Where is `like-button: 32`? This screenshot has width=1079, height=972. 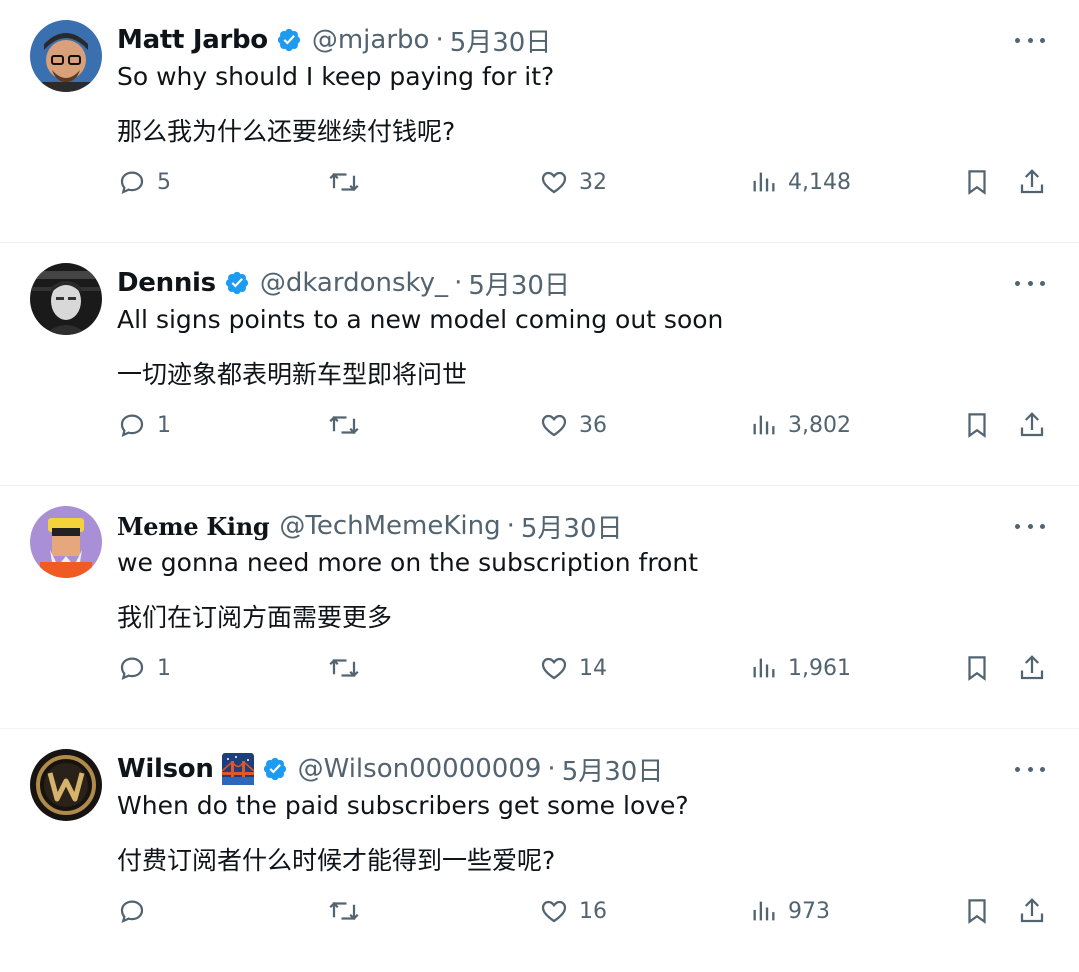
like-button: 32 is located at coordinates (573, 182).